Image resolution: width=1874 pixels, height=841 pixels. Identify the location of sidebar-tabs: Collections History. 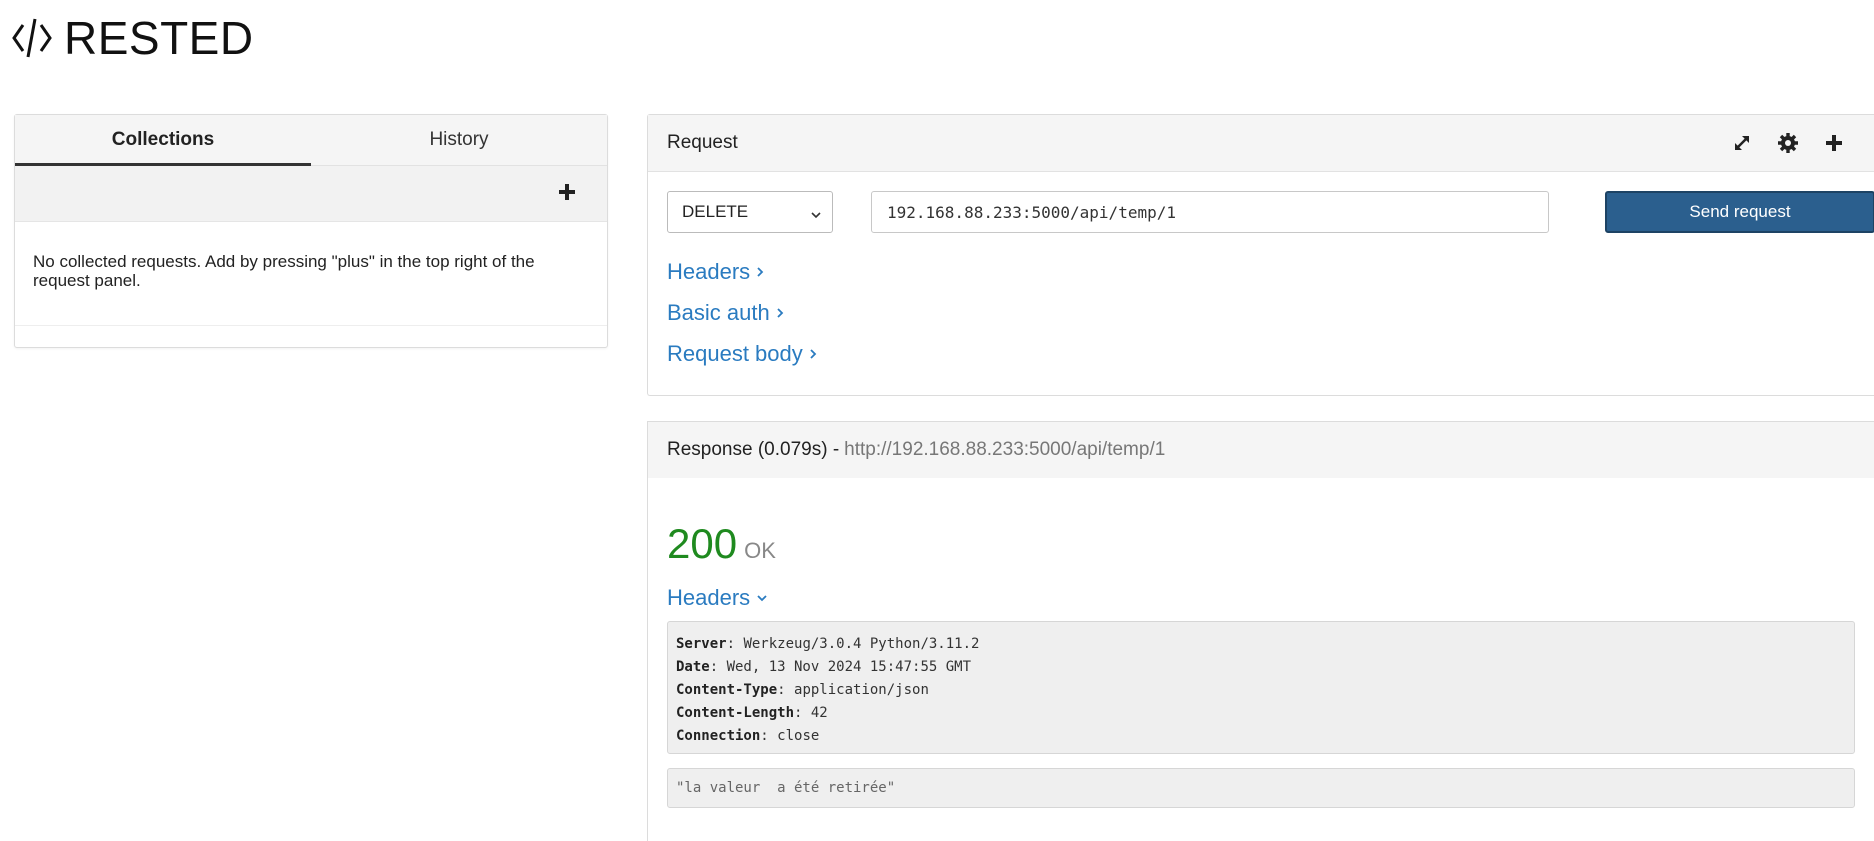
(311, 140).